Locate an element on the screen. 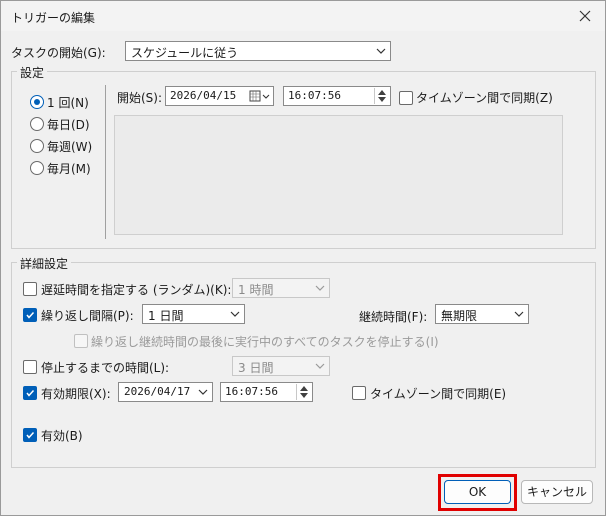 The image size is (606, 516). expire-time-spinner is located at coordinates (303, 392).